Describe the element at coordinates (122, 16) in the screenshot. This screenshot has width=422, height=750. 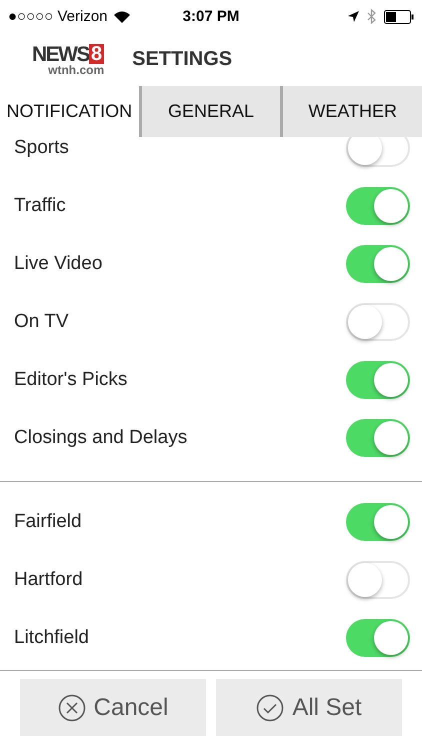
I see `wifi-icon` at that location.